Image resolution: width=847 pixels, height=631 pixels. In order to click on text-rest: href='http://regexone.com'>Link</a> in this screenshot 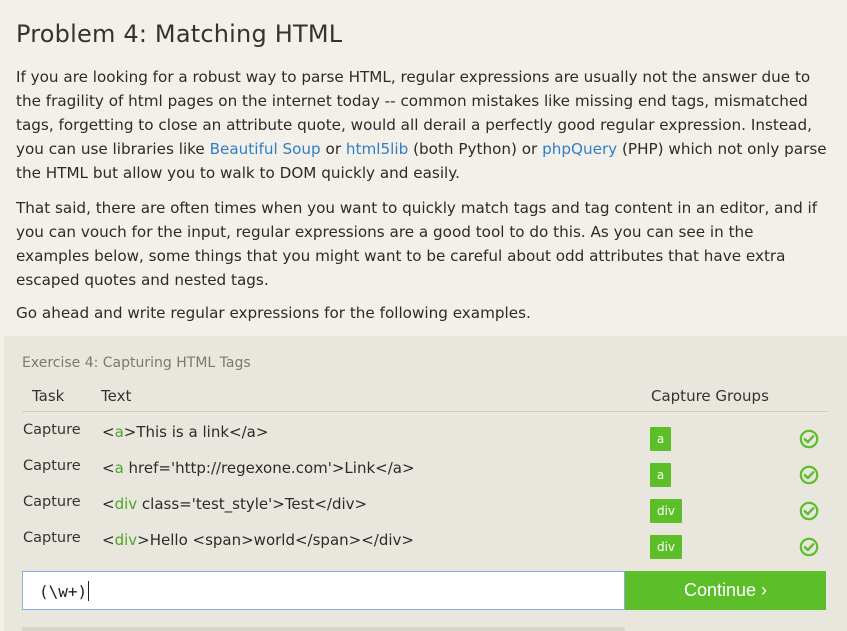, I will do `click(269, 468)`.